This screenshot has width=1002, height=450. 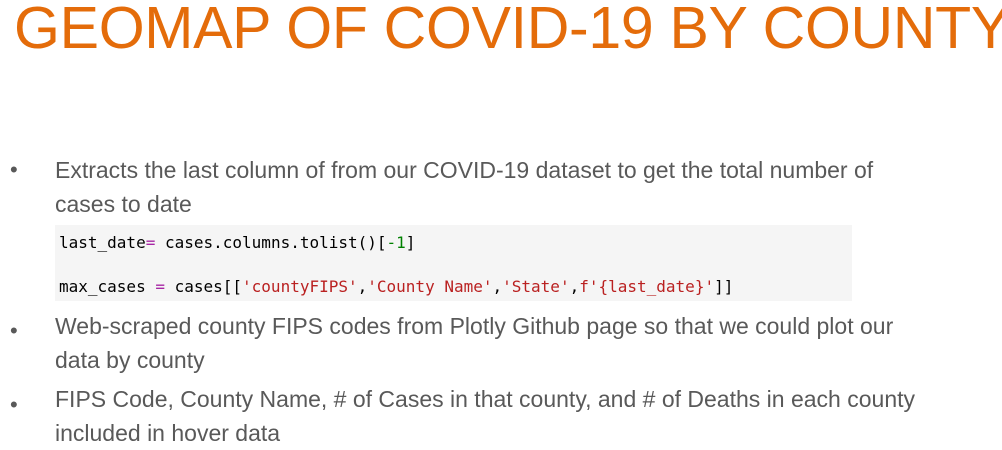 What do you see at coordinates (123, 204) in the screenshot?
I see `bullet-line: cases to date` at bounding box center [123, 204].